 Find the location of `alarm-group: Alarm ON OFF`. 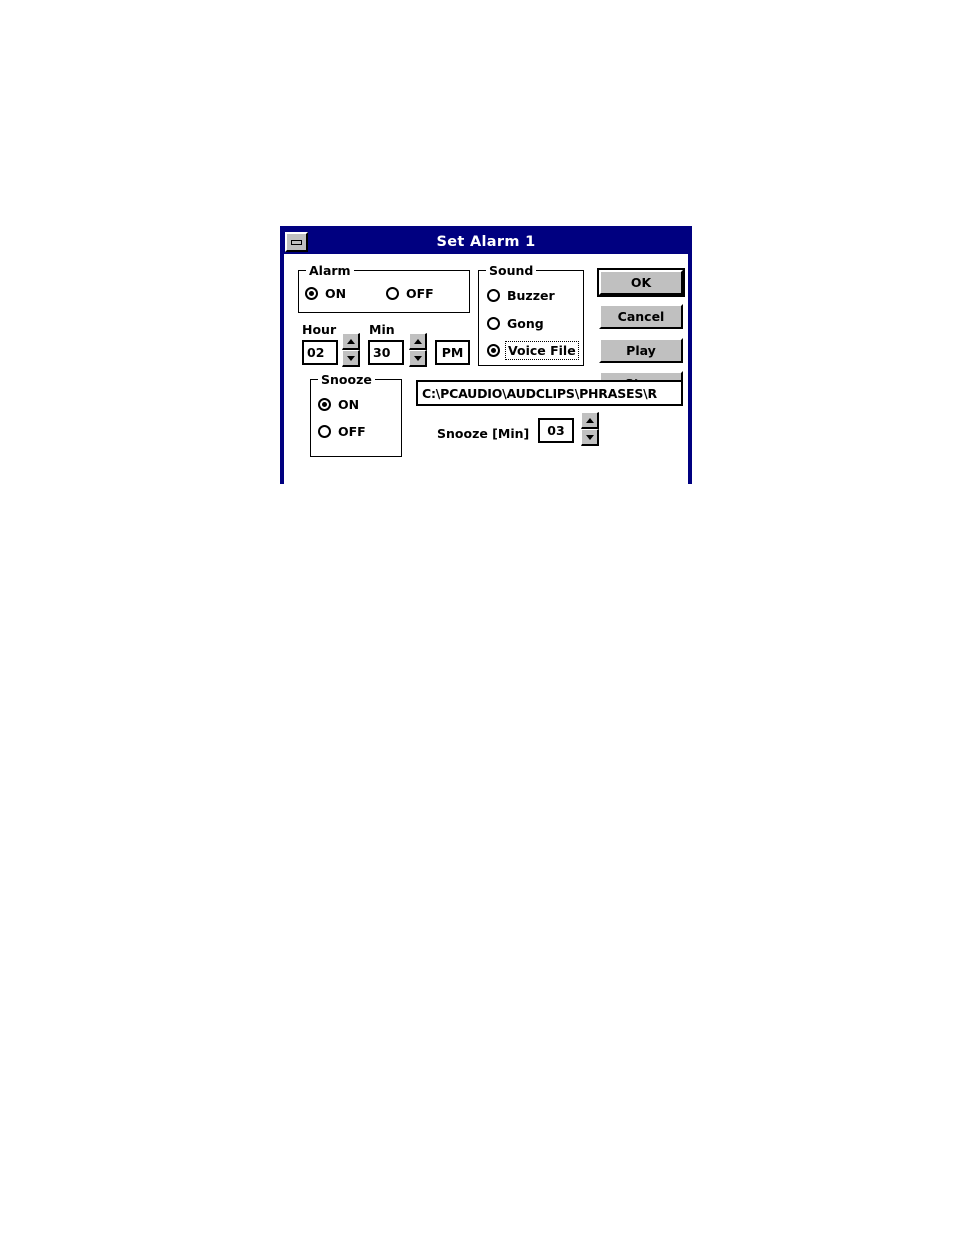

alarm-group: Alarm ON OFF is located at coordinates (384, 288).